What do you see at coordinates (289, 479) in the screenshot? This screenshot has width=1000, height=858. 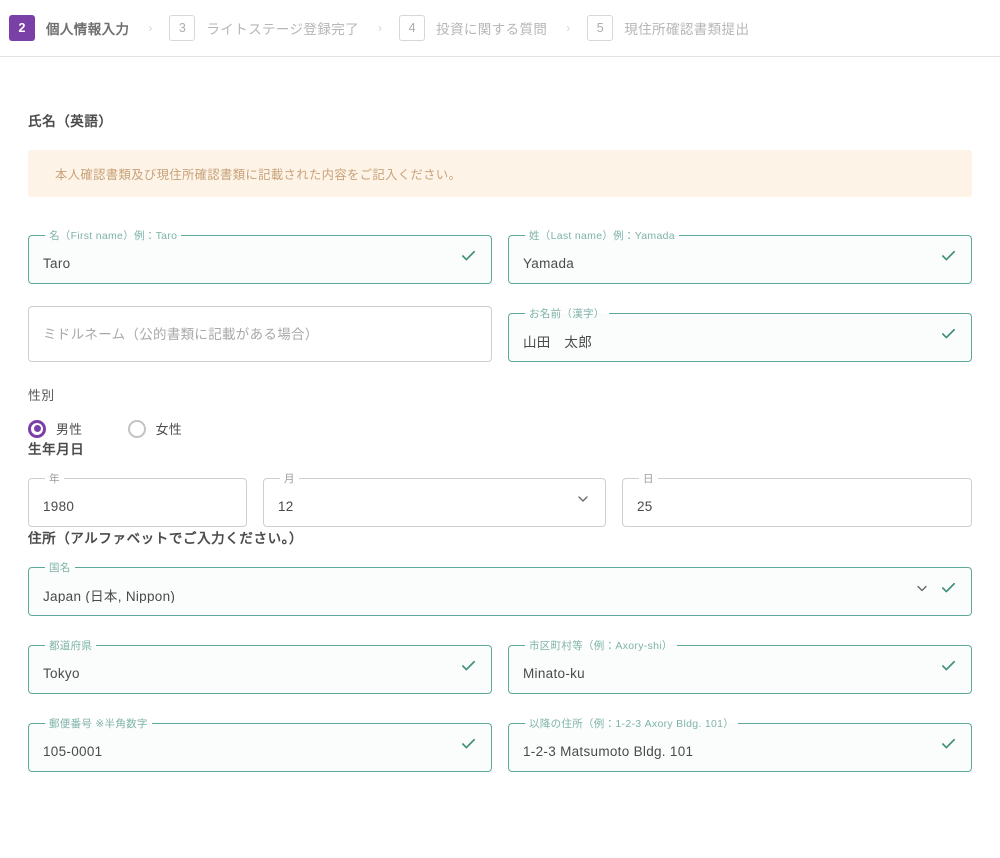 I see `birth-month-label: 月` at bounding box center [289, 479].